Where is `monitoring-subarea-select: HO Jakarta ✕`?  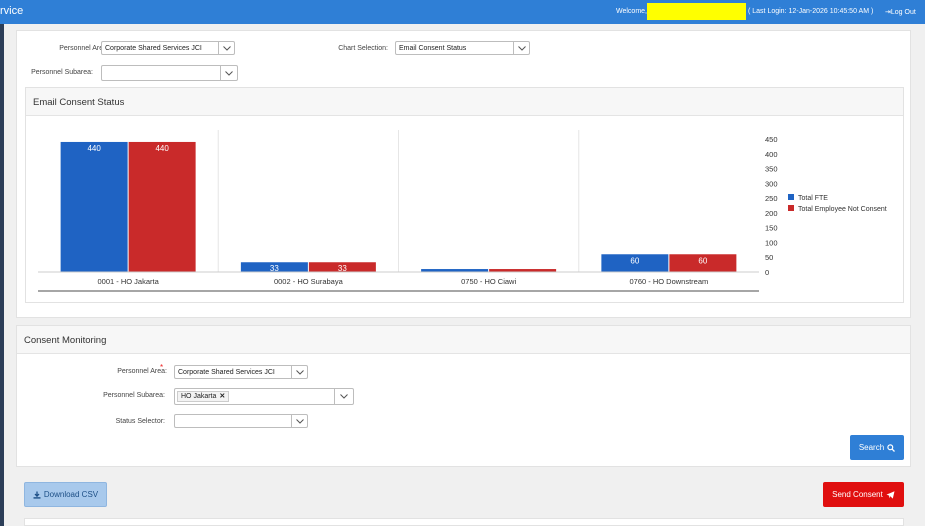
monitoring-subarea-select: HO Jakarta ✕ is located at coordinates (264, 396).